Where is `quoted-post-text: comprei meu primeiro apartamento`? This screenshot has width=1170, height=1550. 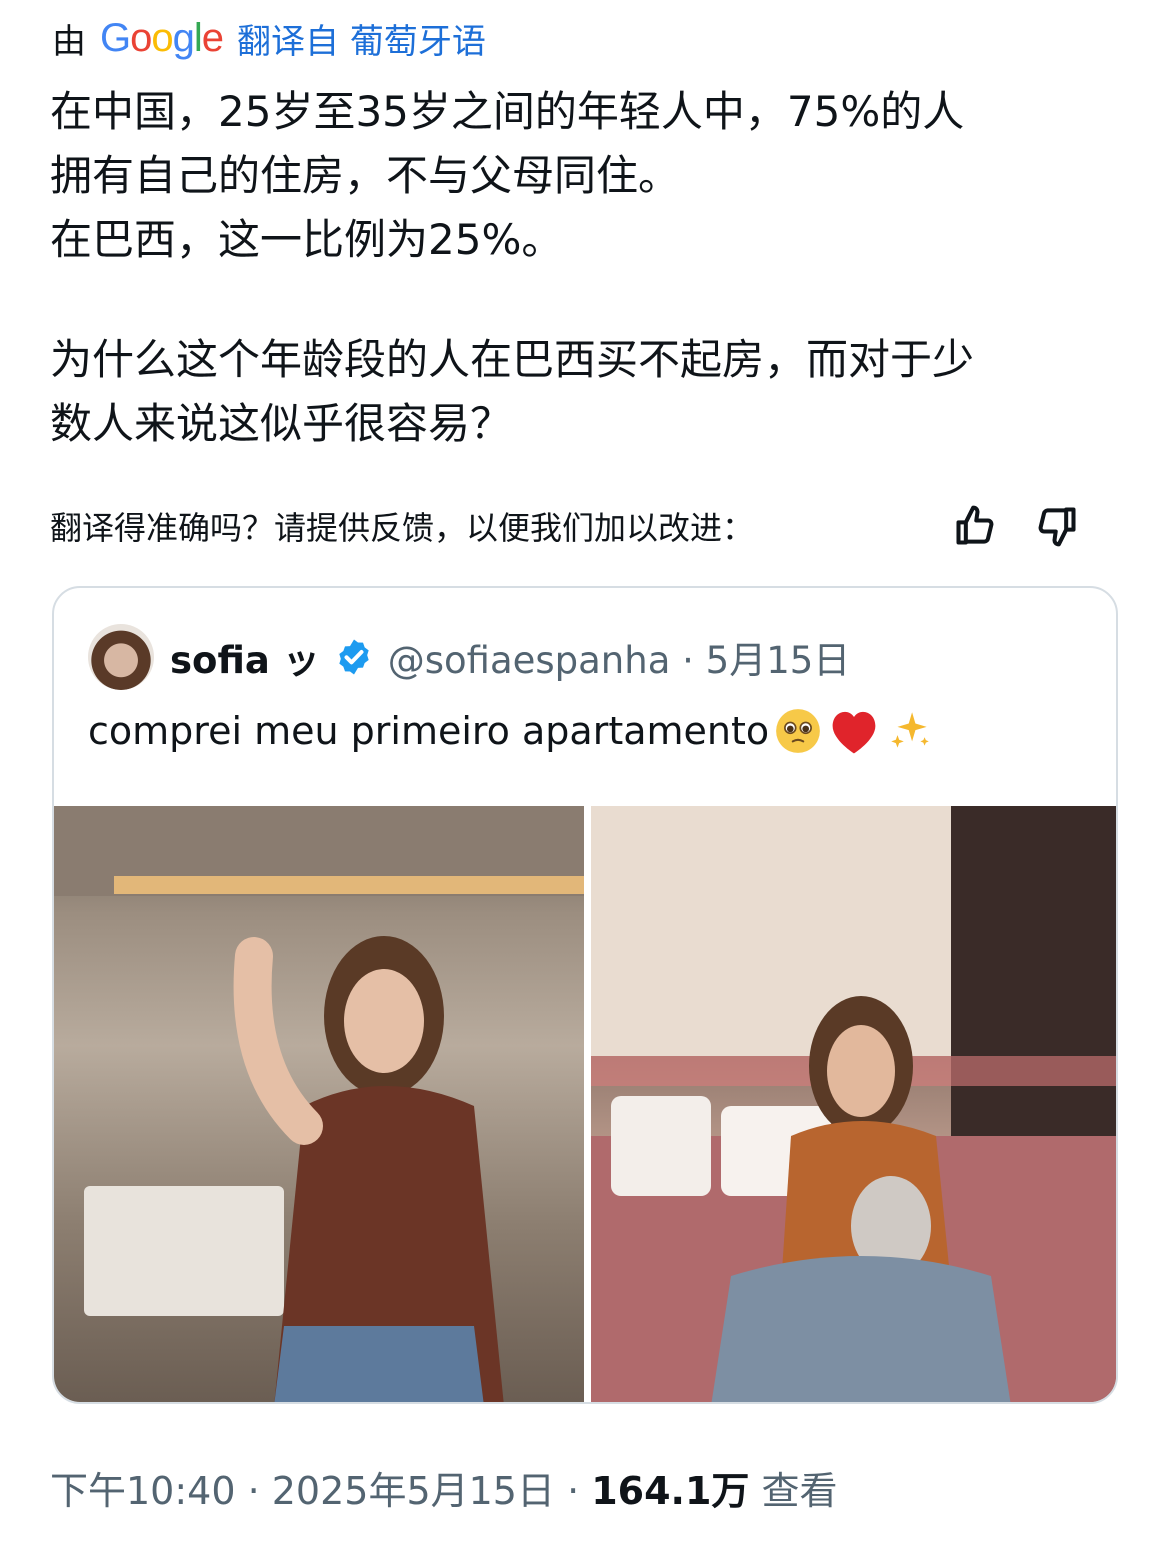
quoted-post-text: comprei meu primeiro apartamento is located at coordinates (511, 731).